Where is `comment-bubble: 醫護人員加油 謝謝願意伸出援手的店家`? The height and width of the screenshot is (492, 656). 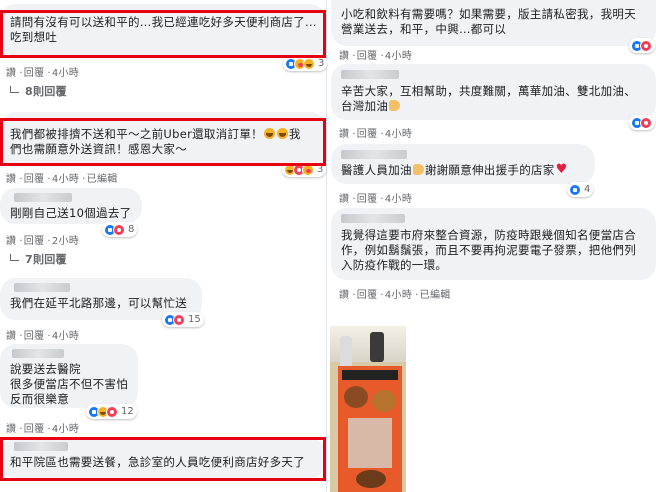 comment-bubble: 醫護人員加油 謝謝願意伸出援手的店家 is located at coordinates (463, 164).